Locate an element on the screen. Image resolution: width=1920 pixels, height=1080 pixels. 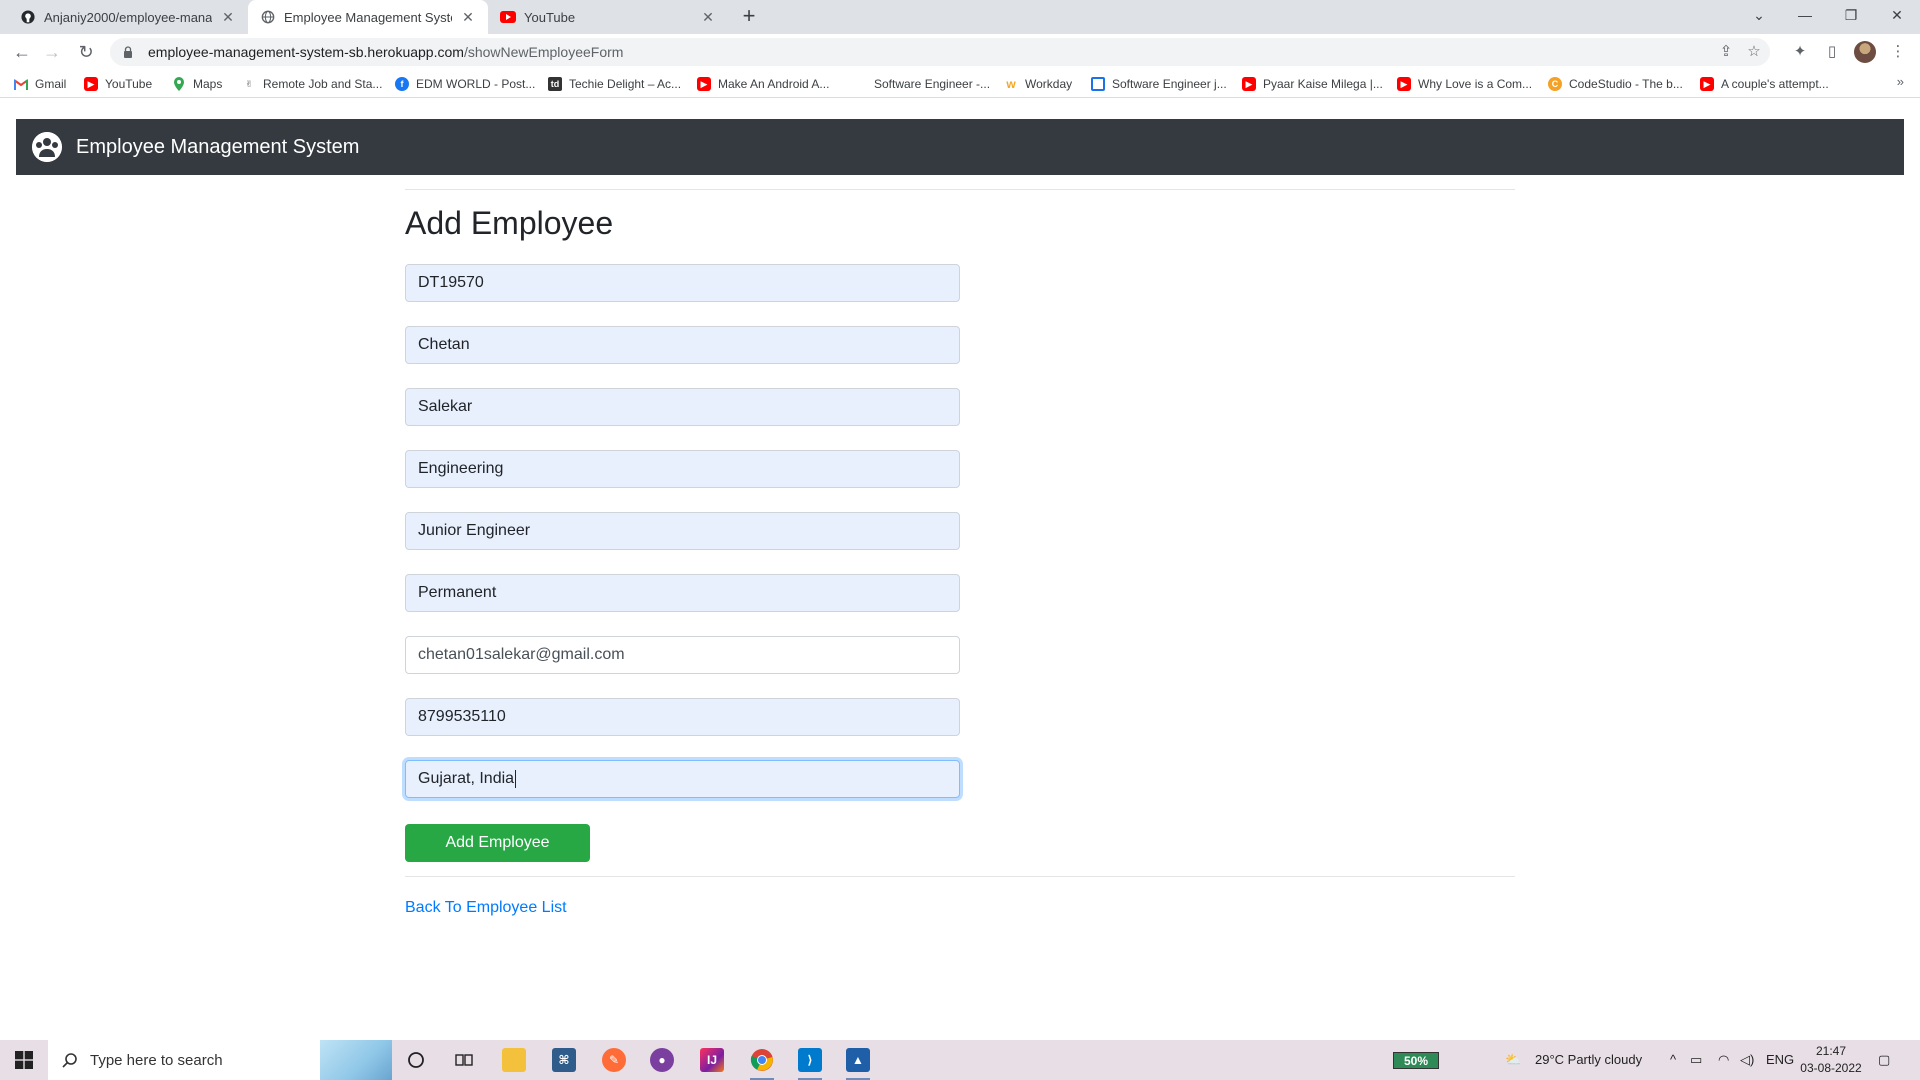
profile-avatar is located at coordinates (1865, 52).